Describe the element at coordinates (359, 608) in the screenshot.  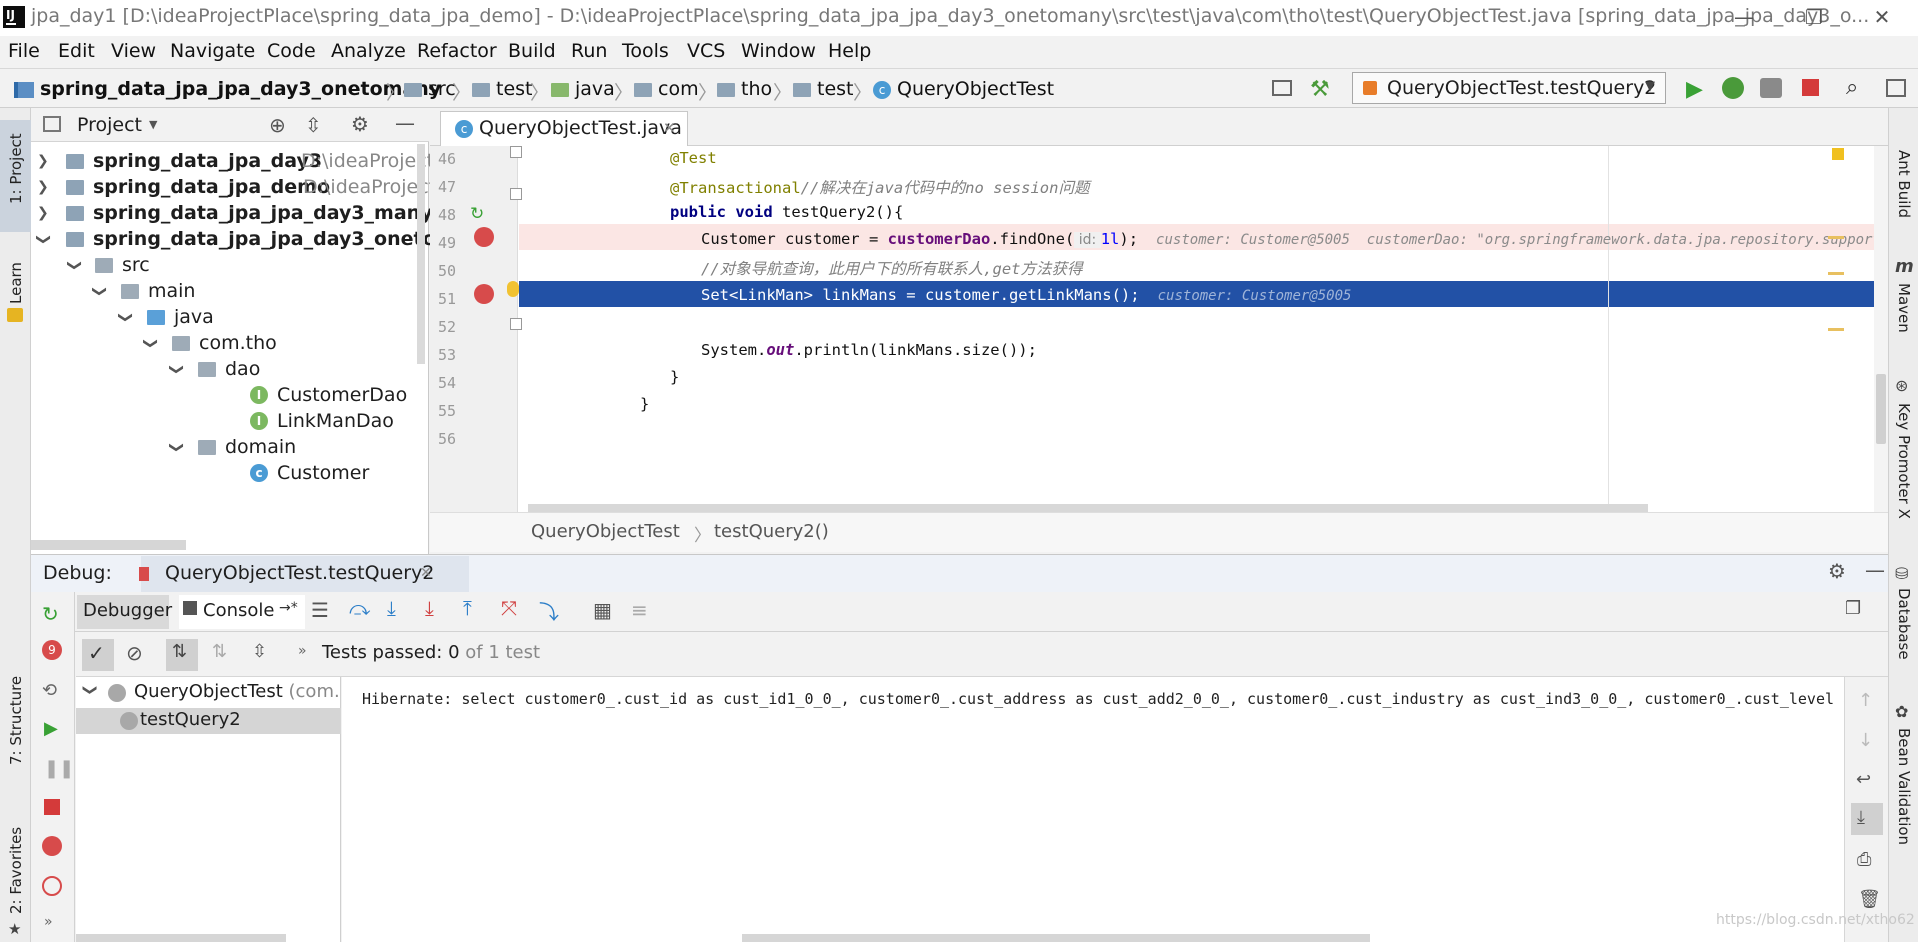
I see `step-over-icon: ⤼` at that location.